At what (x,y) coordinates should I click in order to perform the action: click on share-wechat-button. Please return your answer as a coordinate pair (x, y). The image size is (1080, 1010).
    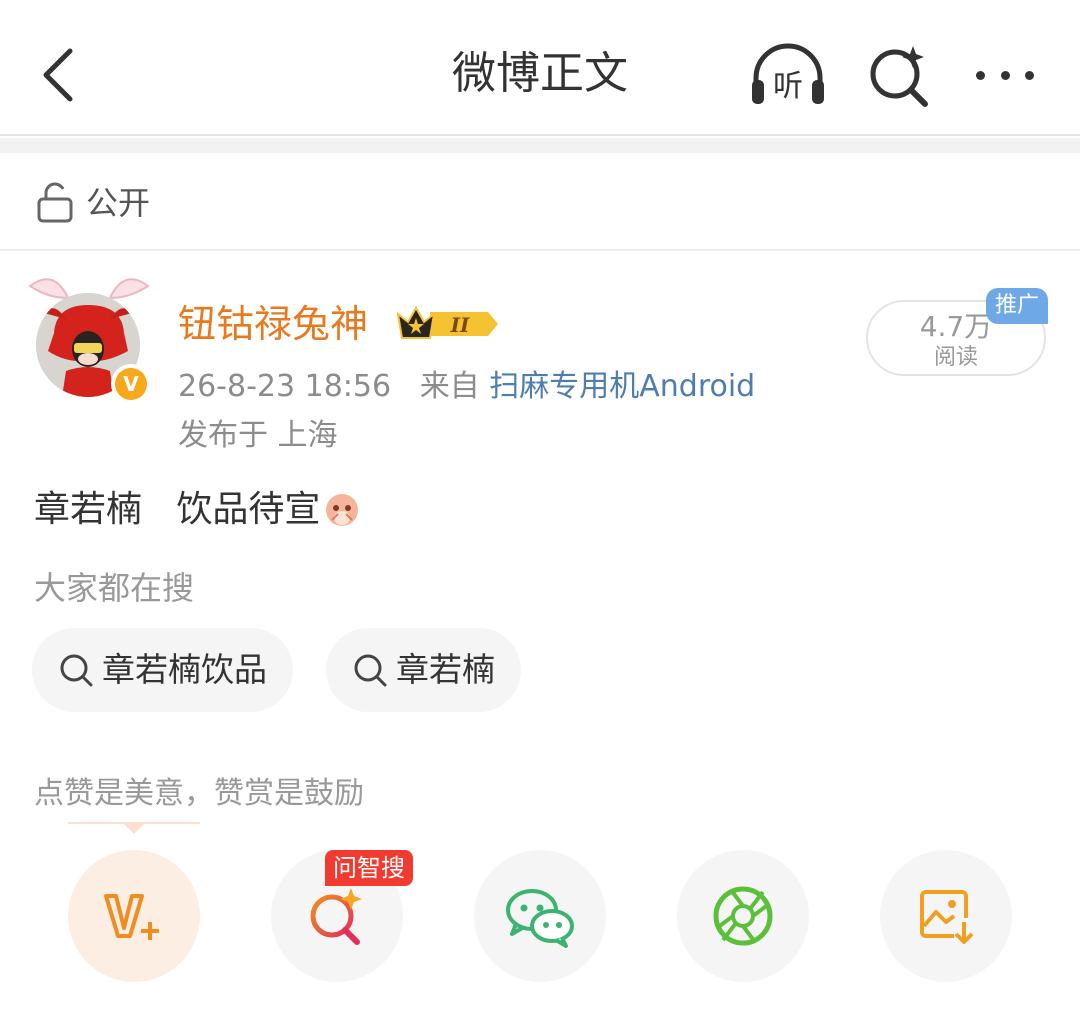
    Looking at the image, I should click on (540, 916).